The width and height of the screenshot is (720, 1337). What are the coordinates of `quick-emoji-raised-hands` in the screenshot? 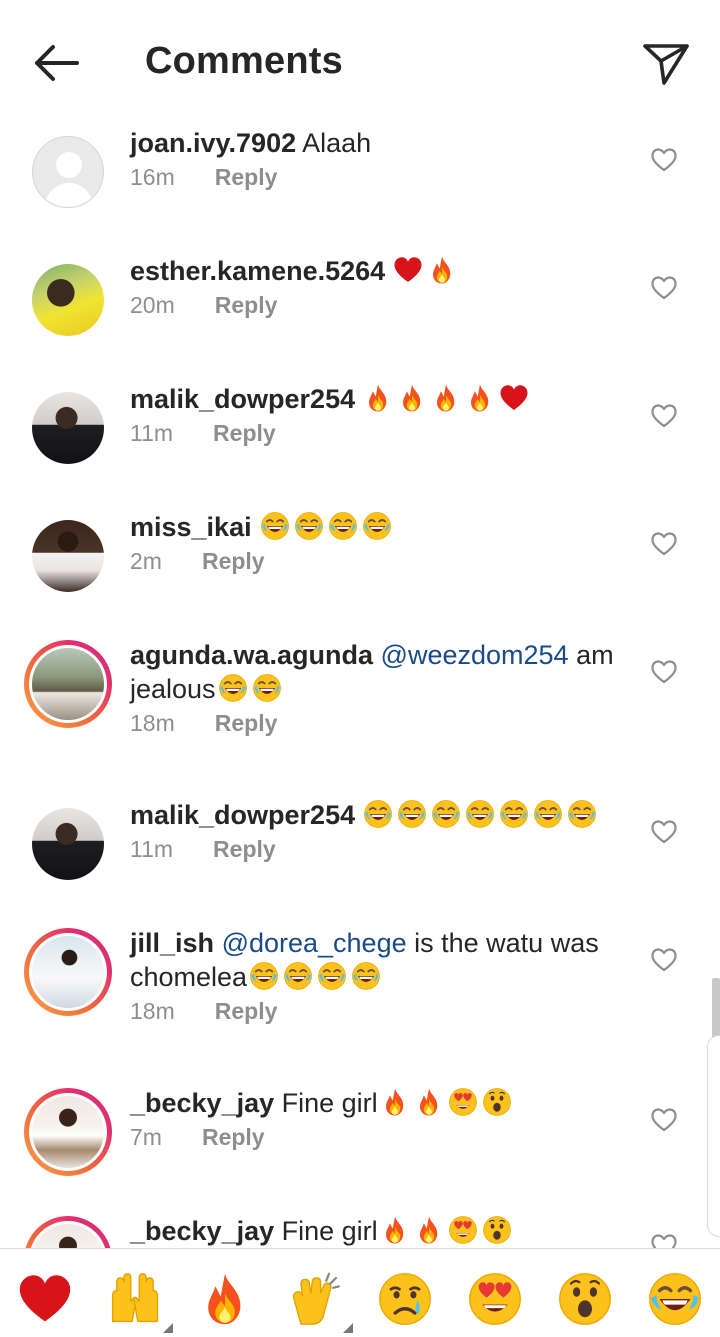 It's located at (140, 1302).